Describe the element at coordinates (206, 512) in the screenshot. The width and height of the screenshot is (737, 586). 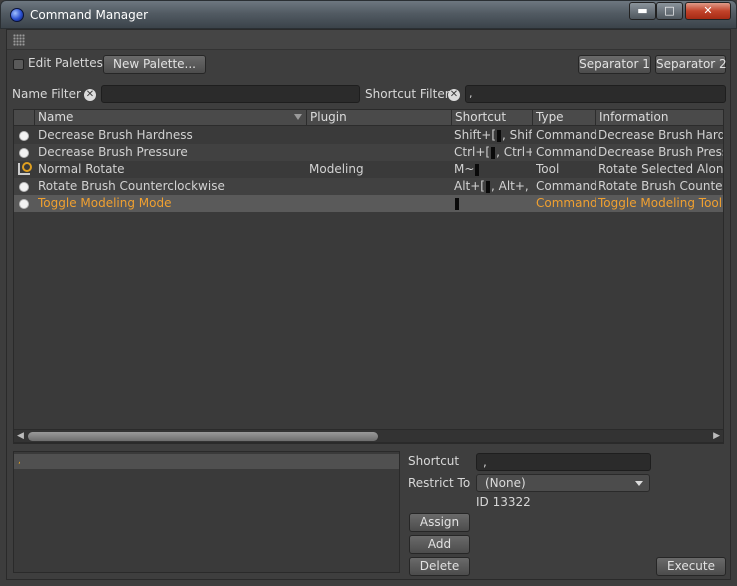
I see `shortcut-list: ,` at that location.